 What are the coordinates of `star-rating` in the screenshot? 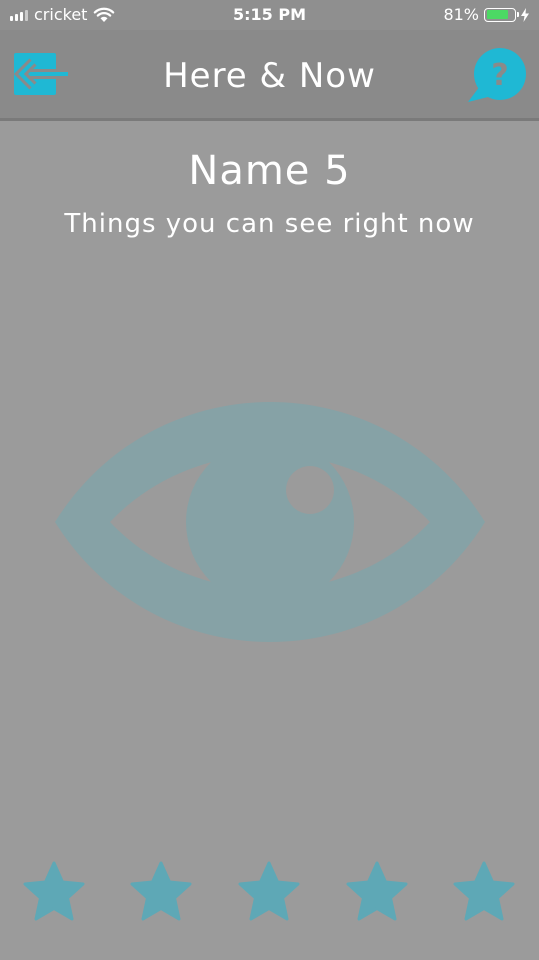 It's located at (269, 893).